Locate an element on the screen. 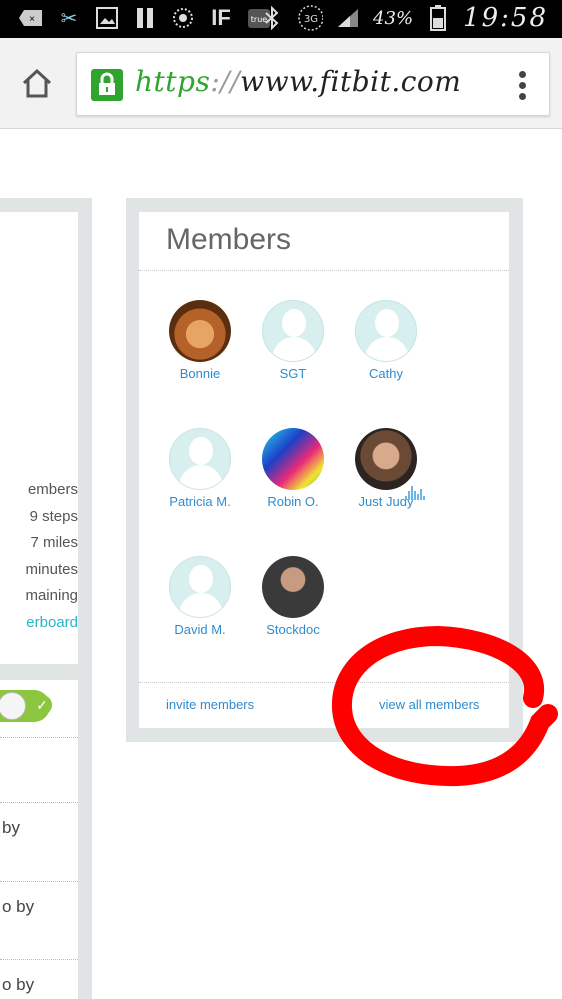 This screenshot has height=999, width=562. svg-text: 3G is located at coordinates (311, 19).